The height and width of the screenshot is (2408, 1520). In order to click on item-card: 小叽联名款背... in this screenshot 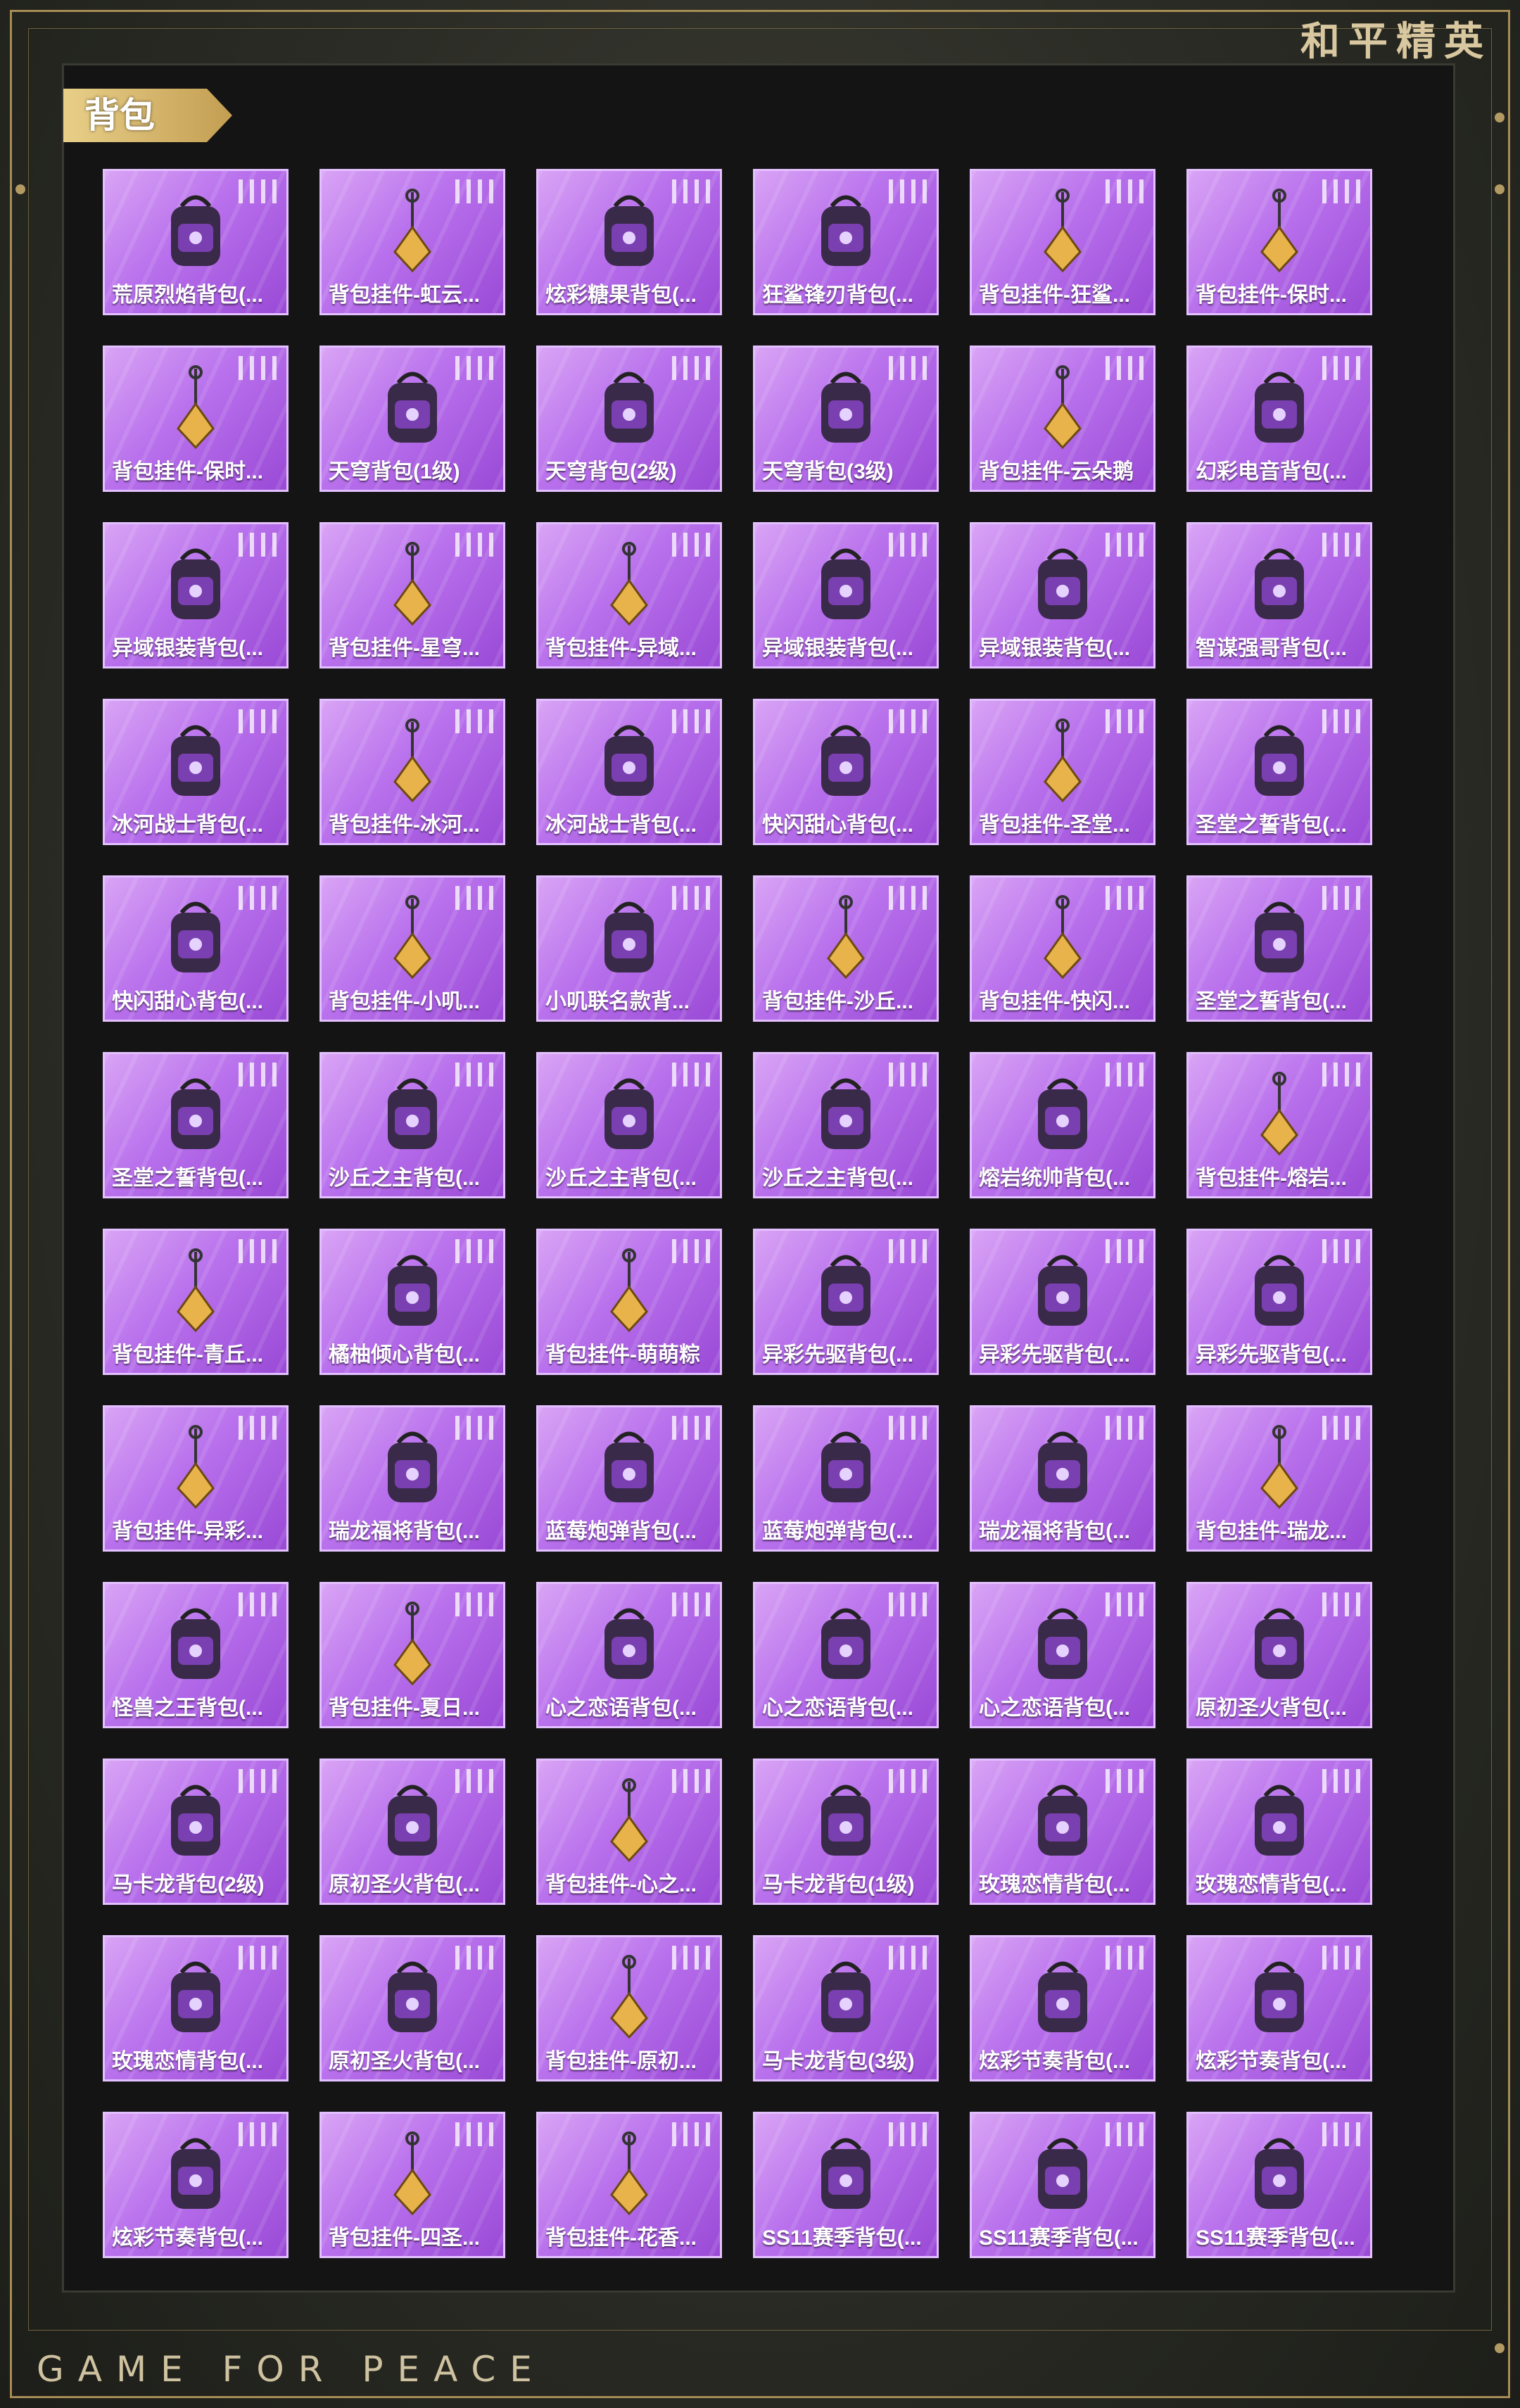, I will do `click(629, 948)`.